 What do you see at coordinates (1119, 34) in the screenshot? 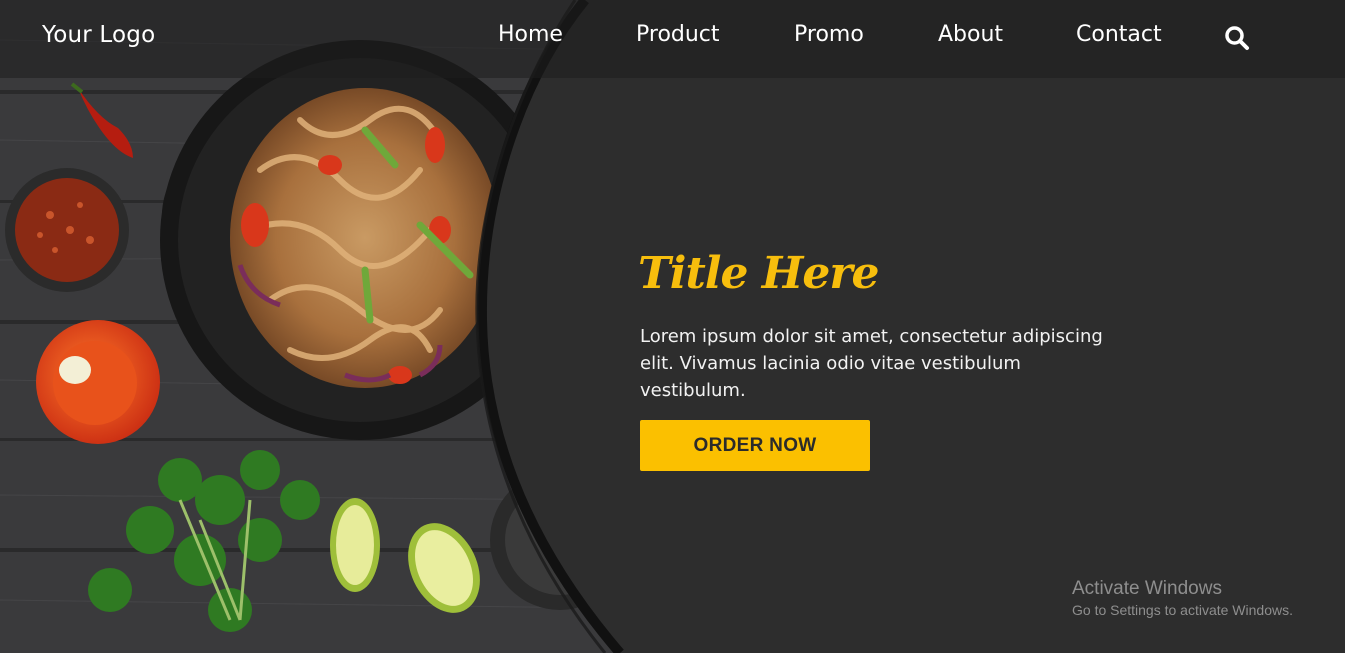
I see `nav-link-contact: Contact` at bounding box center [1119, 34].